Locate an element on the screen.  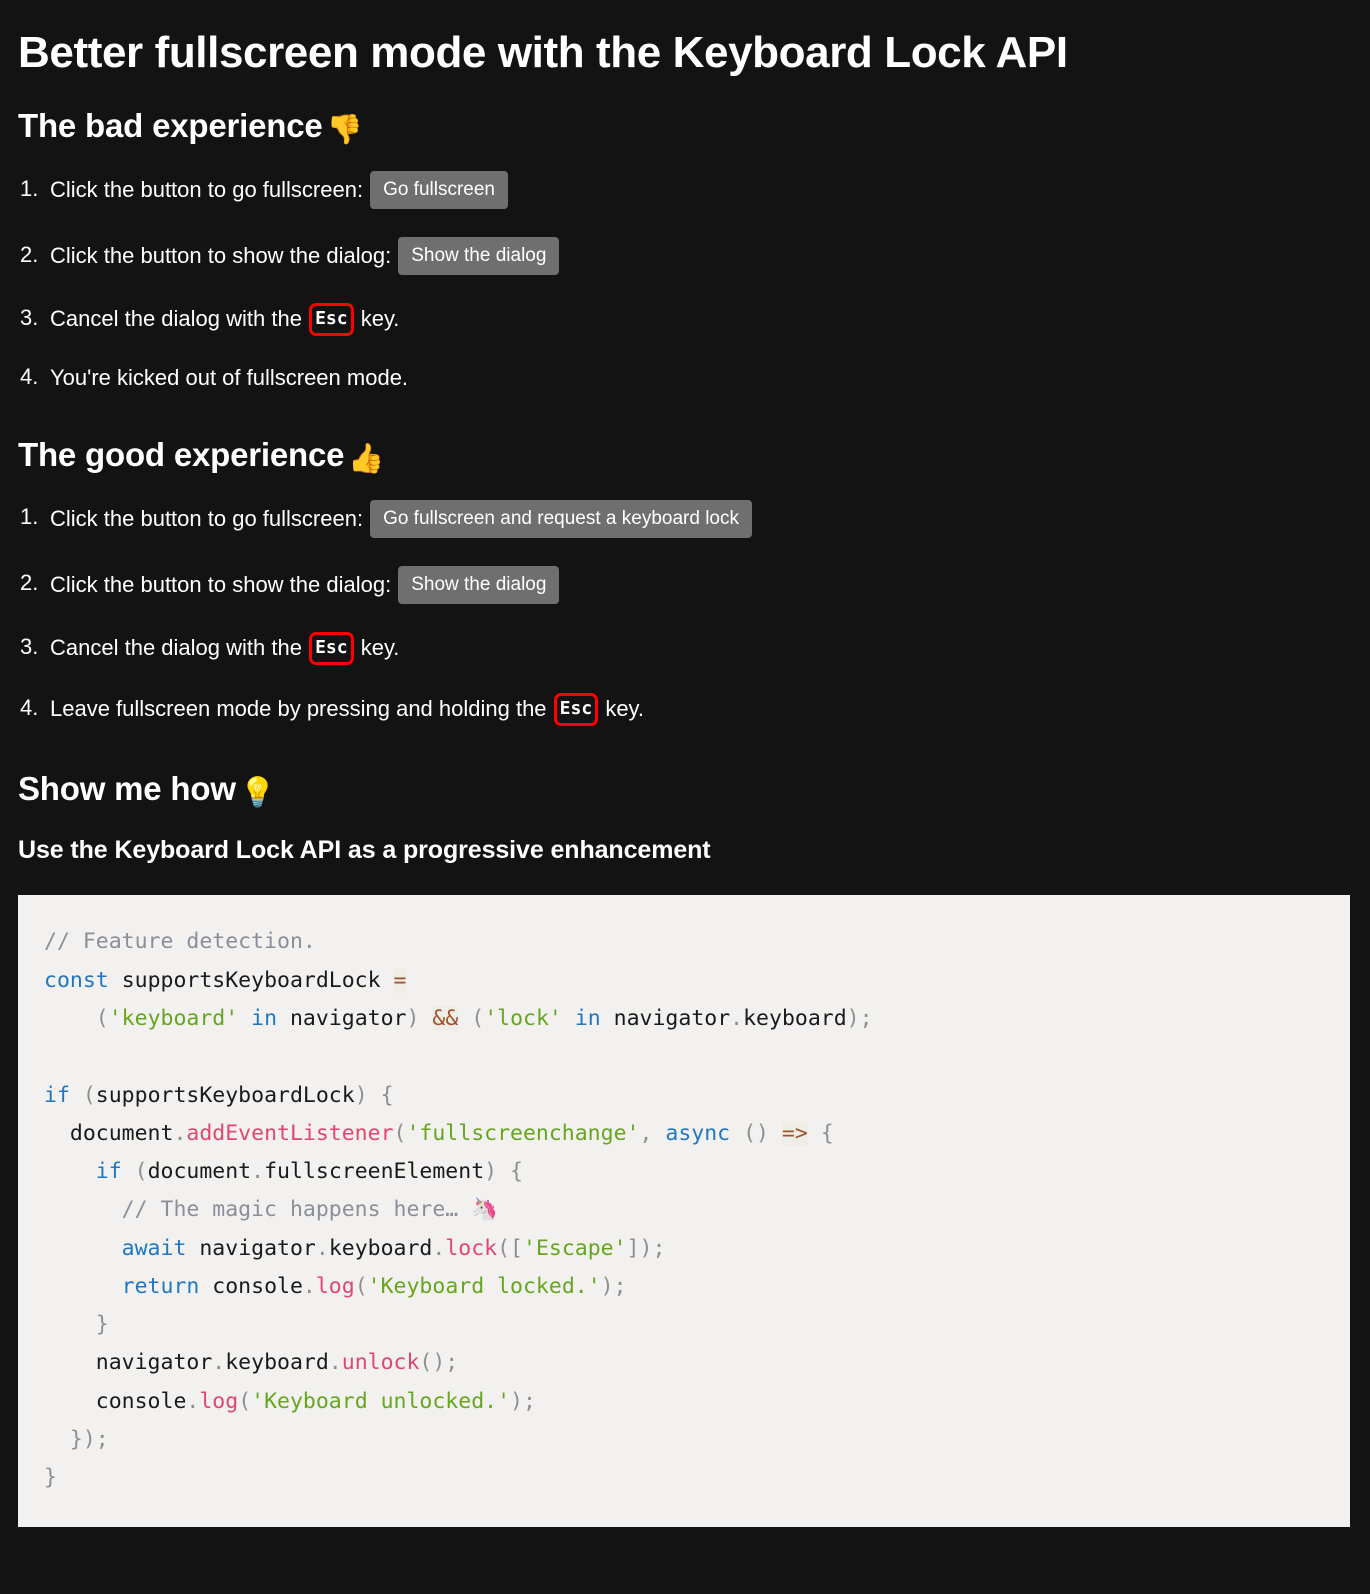
section-heading-howto: Show me how 💡 is located at coordinates (685, 774).